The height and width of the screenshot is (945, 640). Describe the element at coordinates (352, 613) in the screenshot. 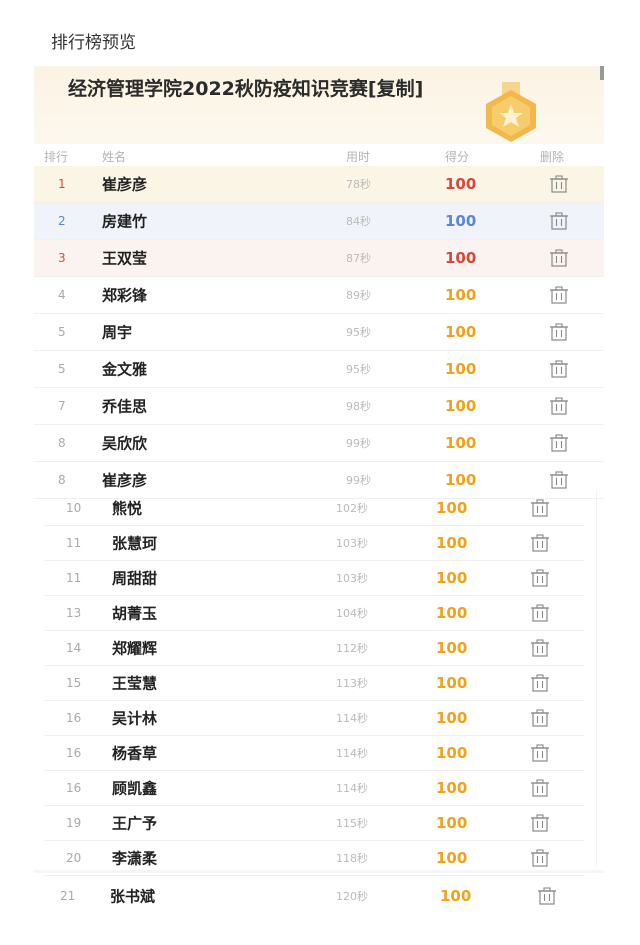

I see `time-used: 104秒` at that location.